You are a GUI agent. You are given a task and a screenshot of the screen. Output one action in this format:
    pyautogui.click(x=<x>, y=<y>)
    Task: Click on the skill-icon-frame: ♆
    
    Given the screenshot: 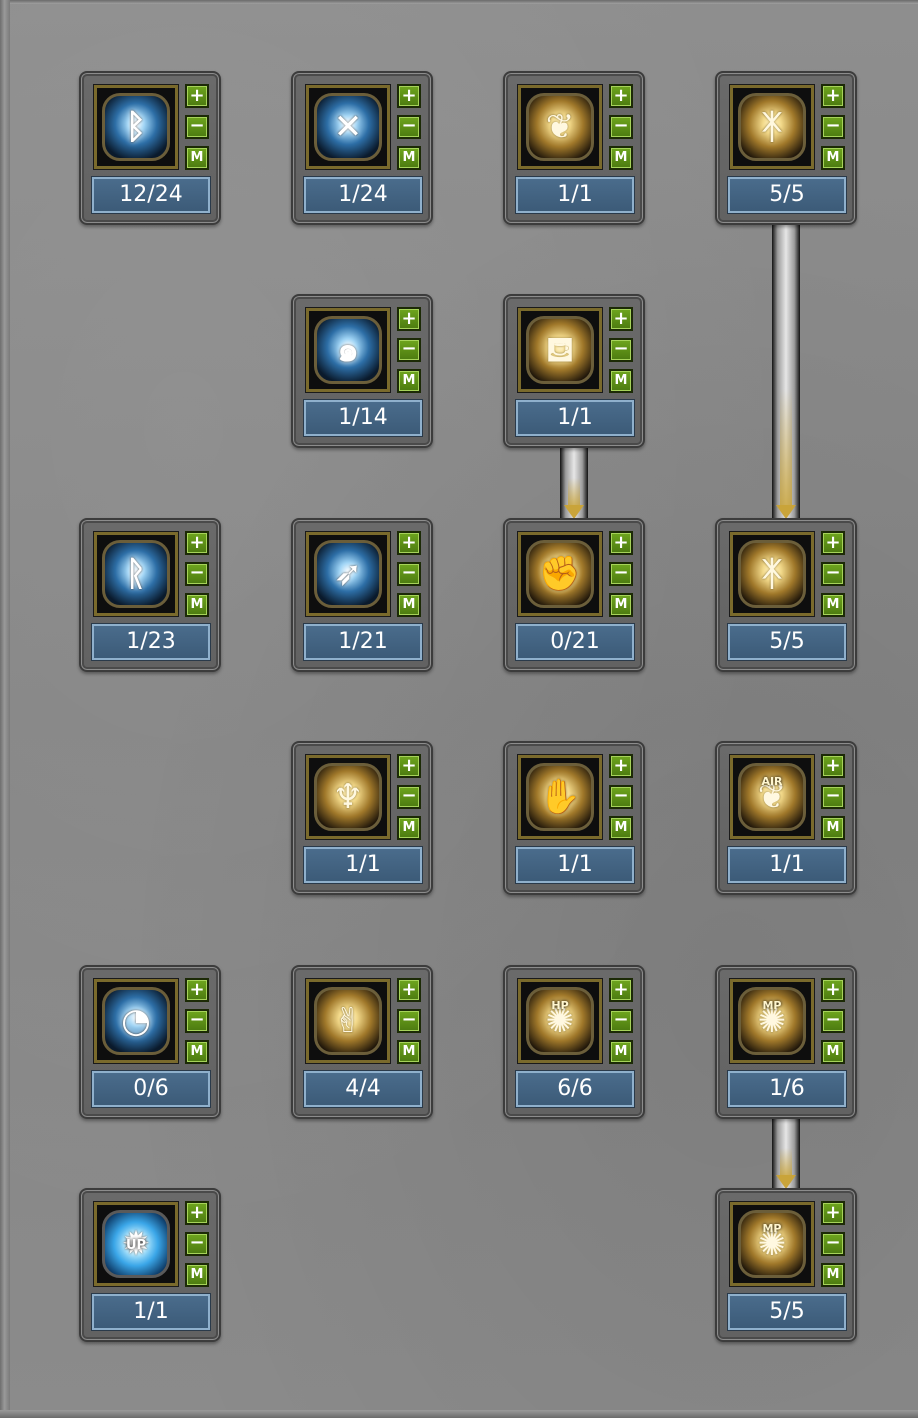 What is the action you would take?
    pyautogui.click(x=348, y=797)
    